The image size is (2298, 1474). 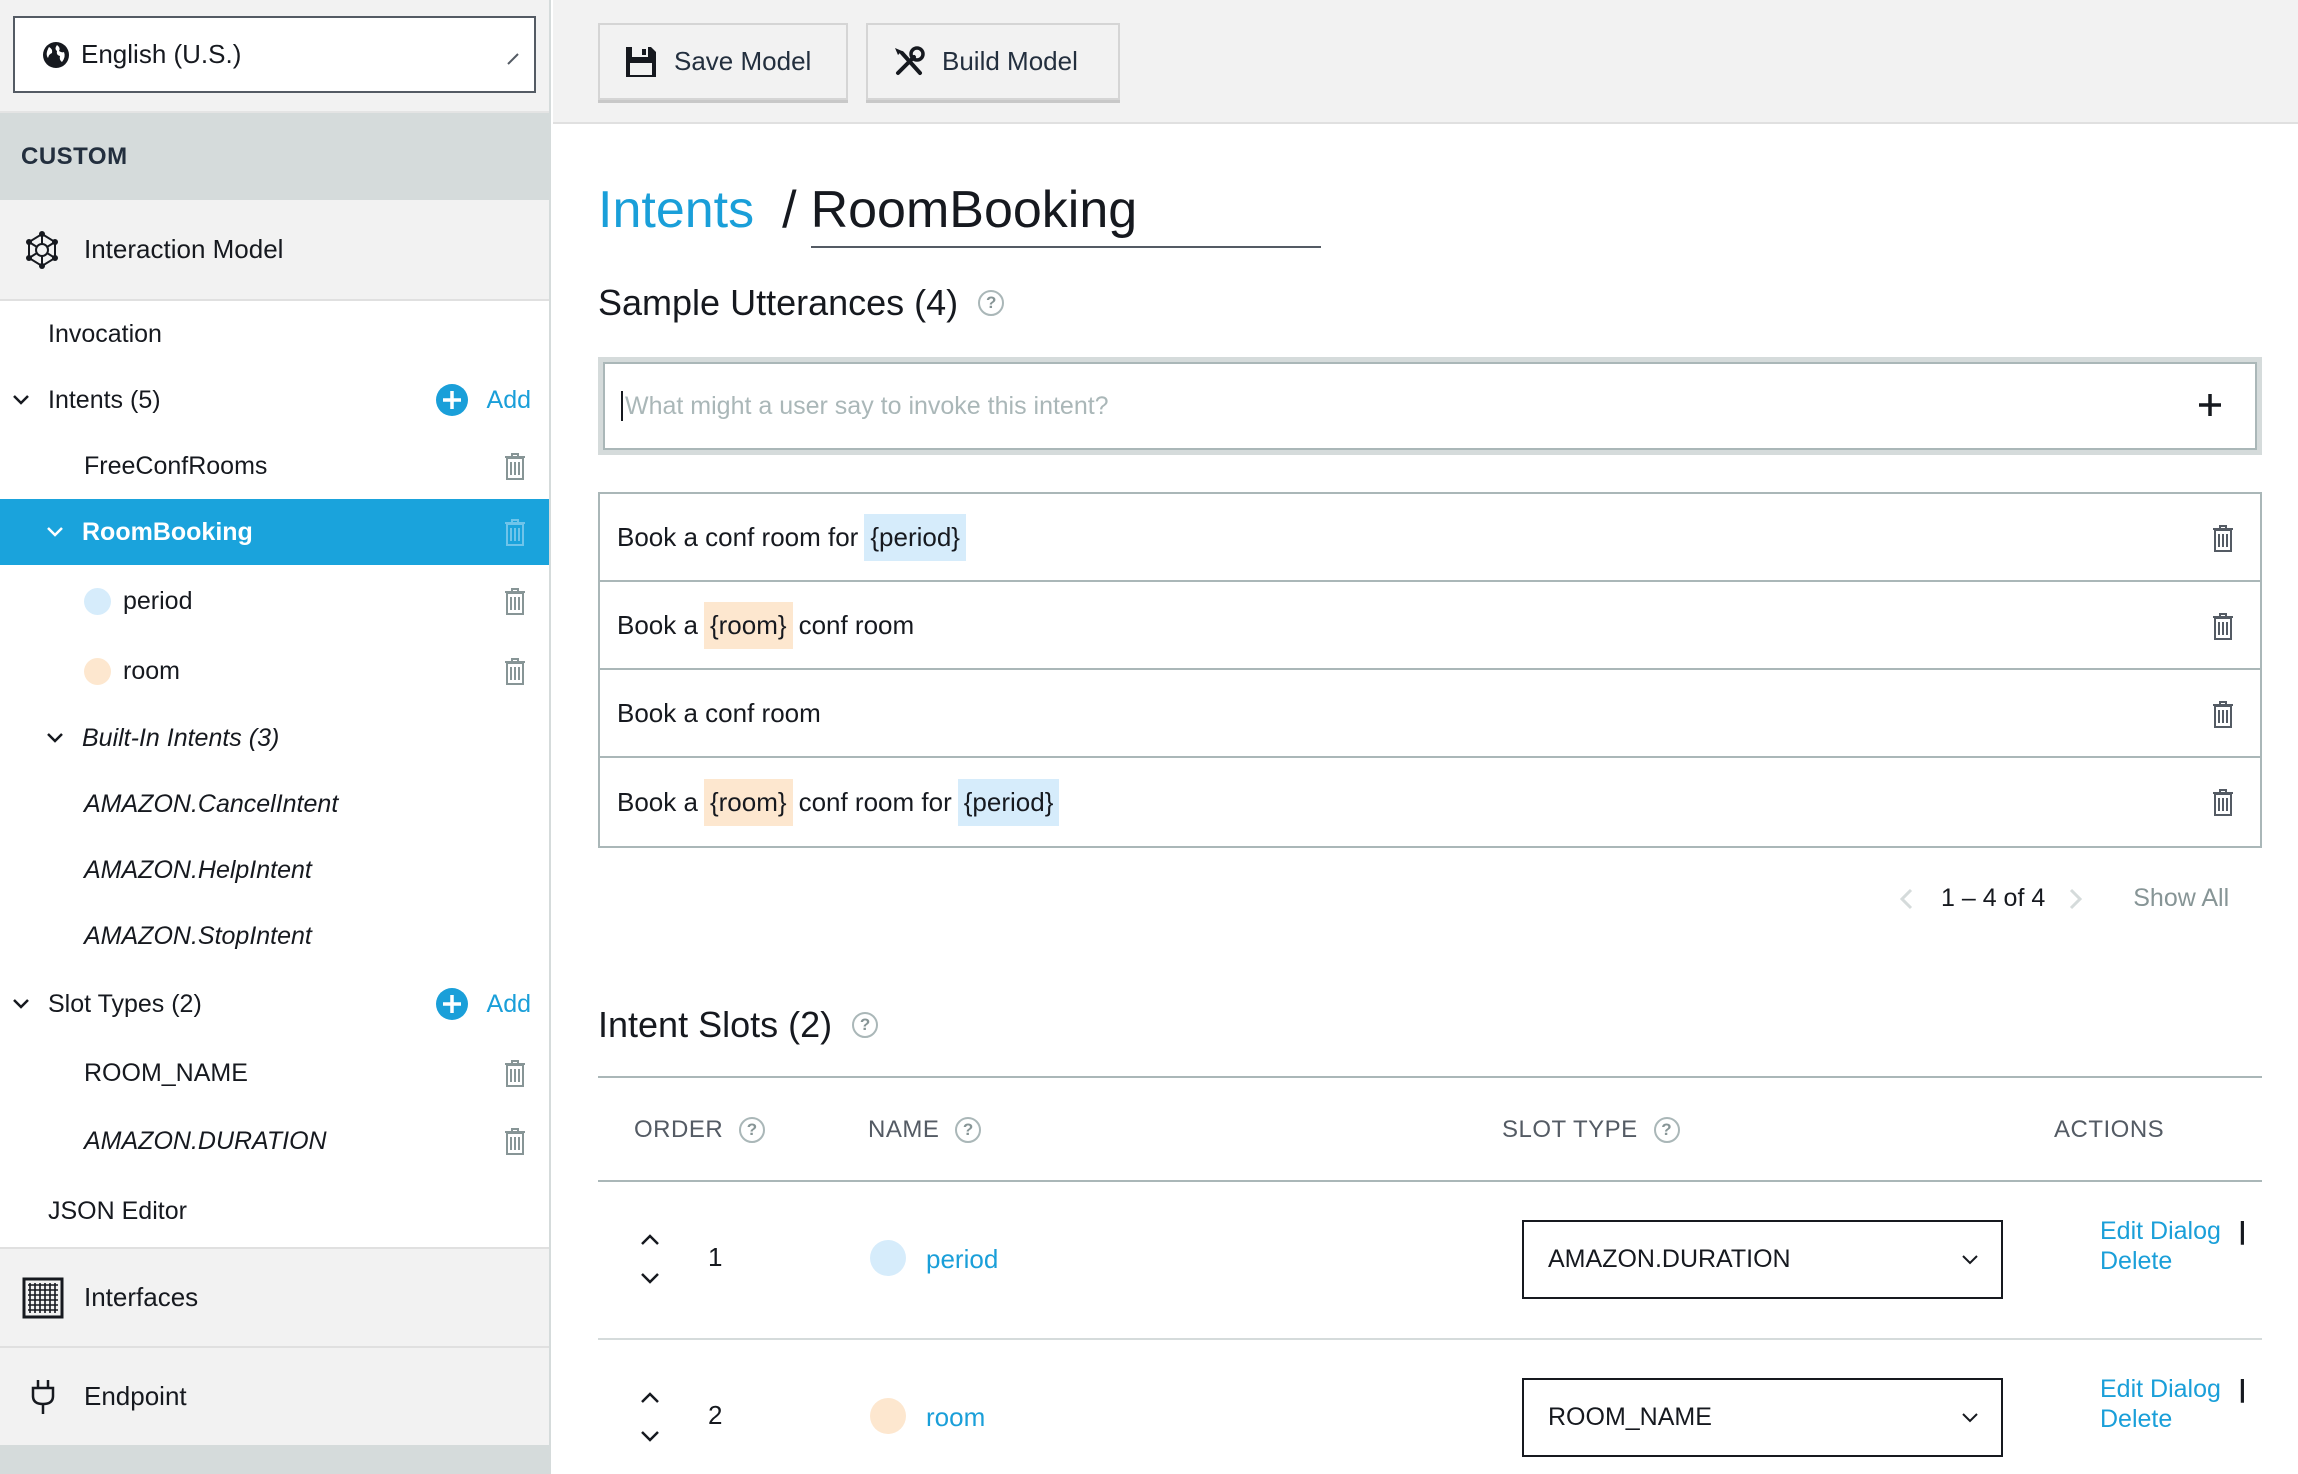 I want to click on breadcrumb-intents-link: Intents, so click(x=676, y=210).